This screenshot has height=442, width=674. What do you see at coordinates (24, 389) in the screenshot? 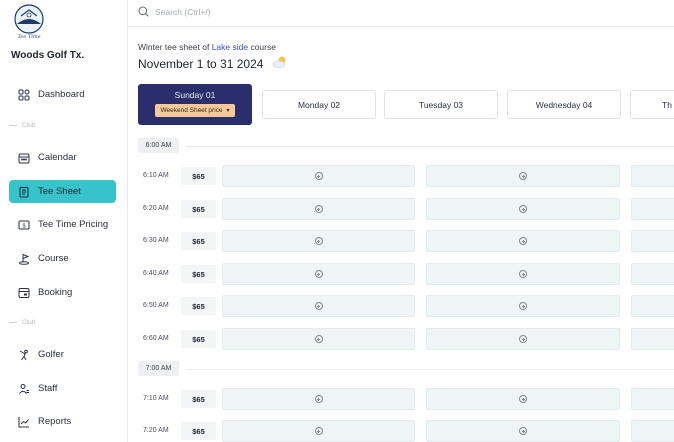
I see `staff-icon` at bounding box center [24, 389].